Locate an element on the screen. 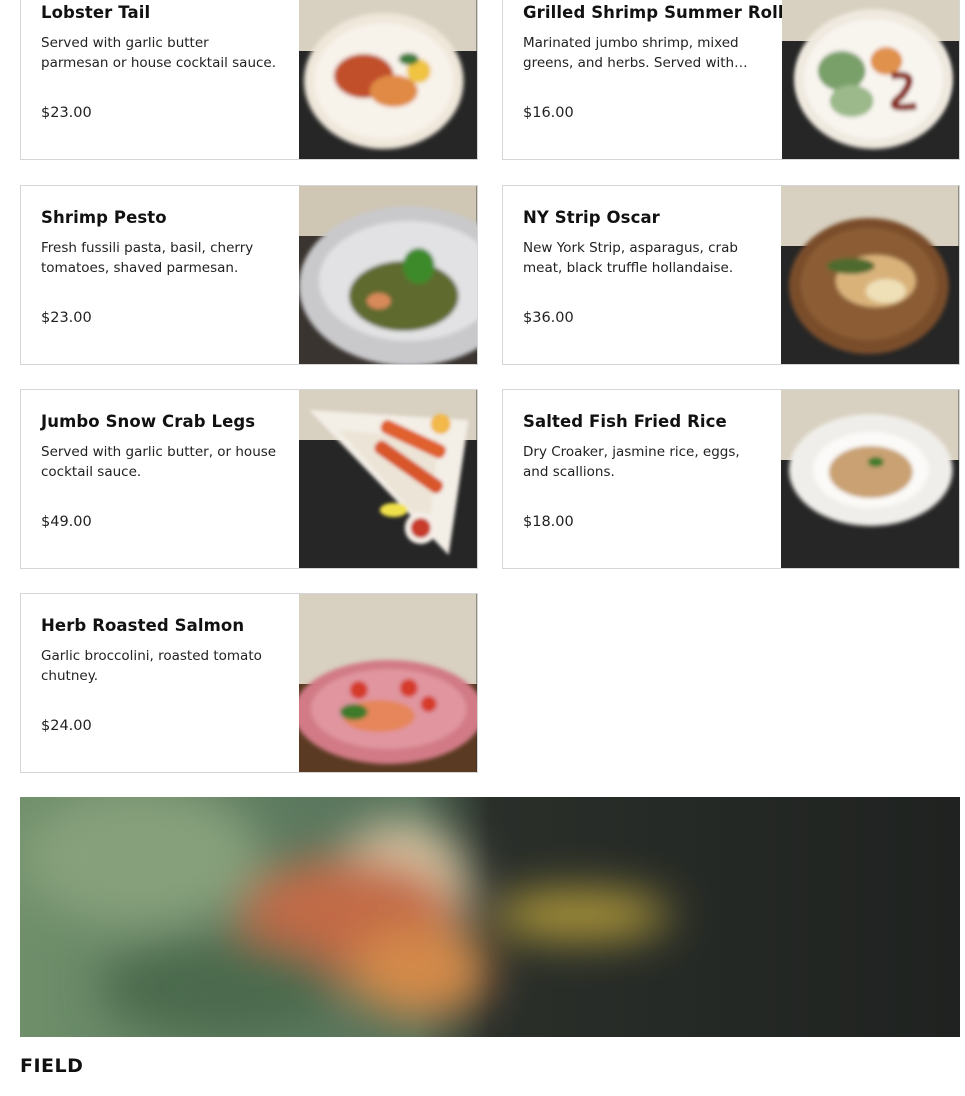 The image size is (965, 1096). section-title: FIELD is located at coordinates (52, 1066).